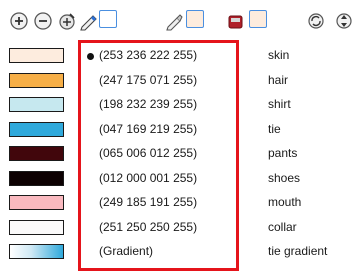  I want to click on color-value: (253 236 222 255), so click(148, 55).